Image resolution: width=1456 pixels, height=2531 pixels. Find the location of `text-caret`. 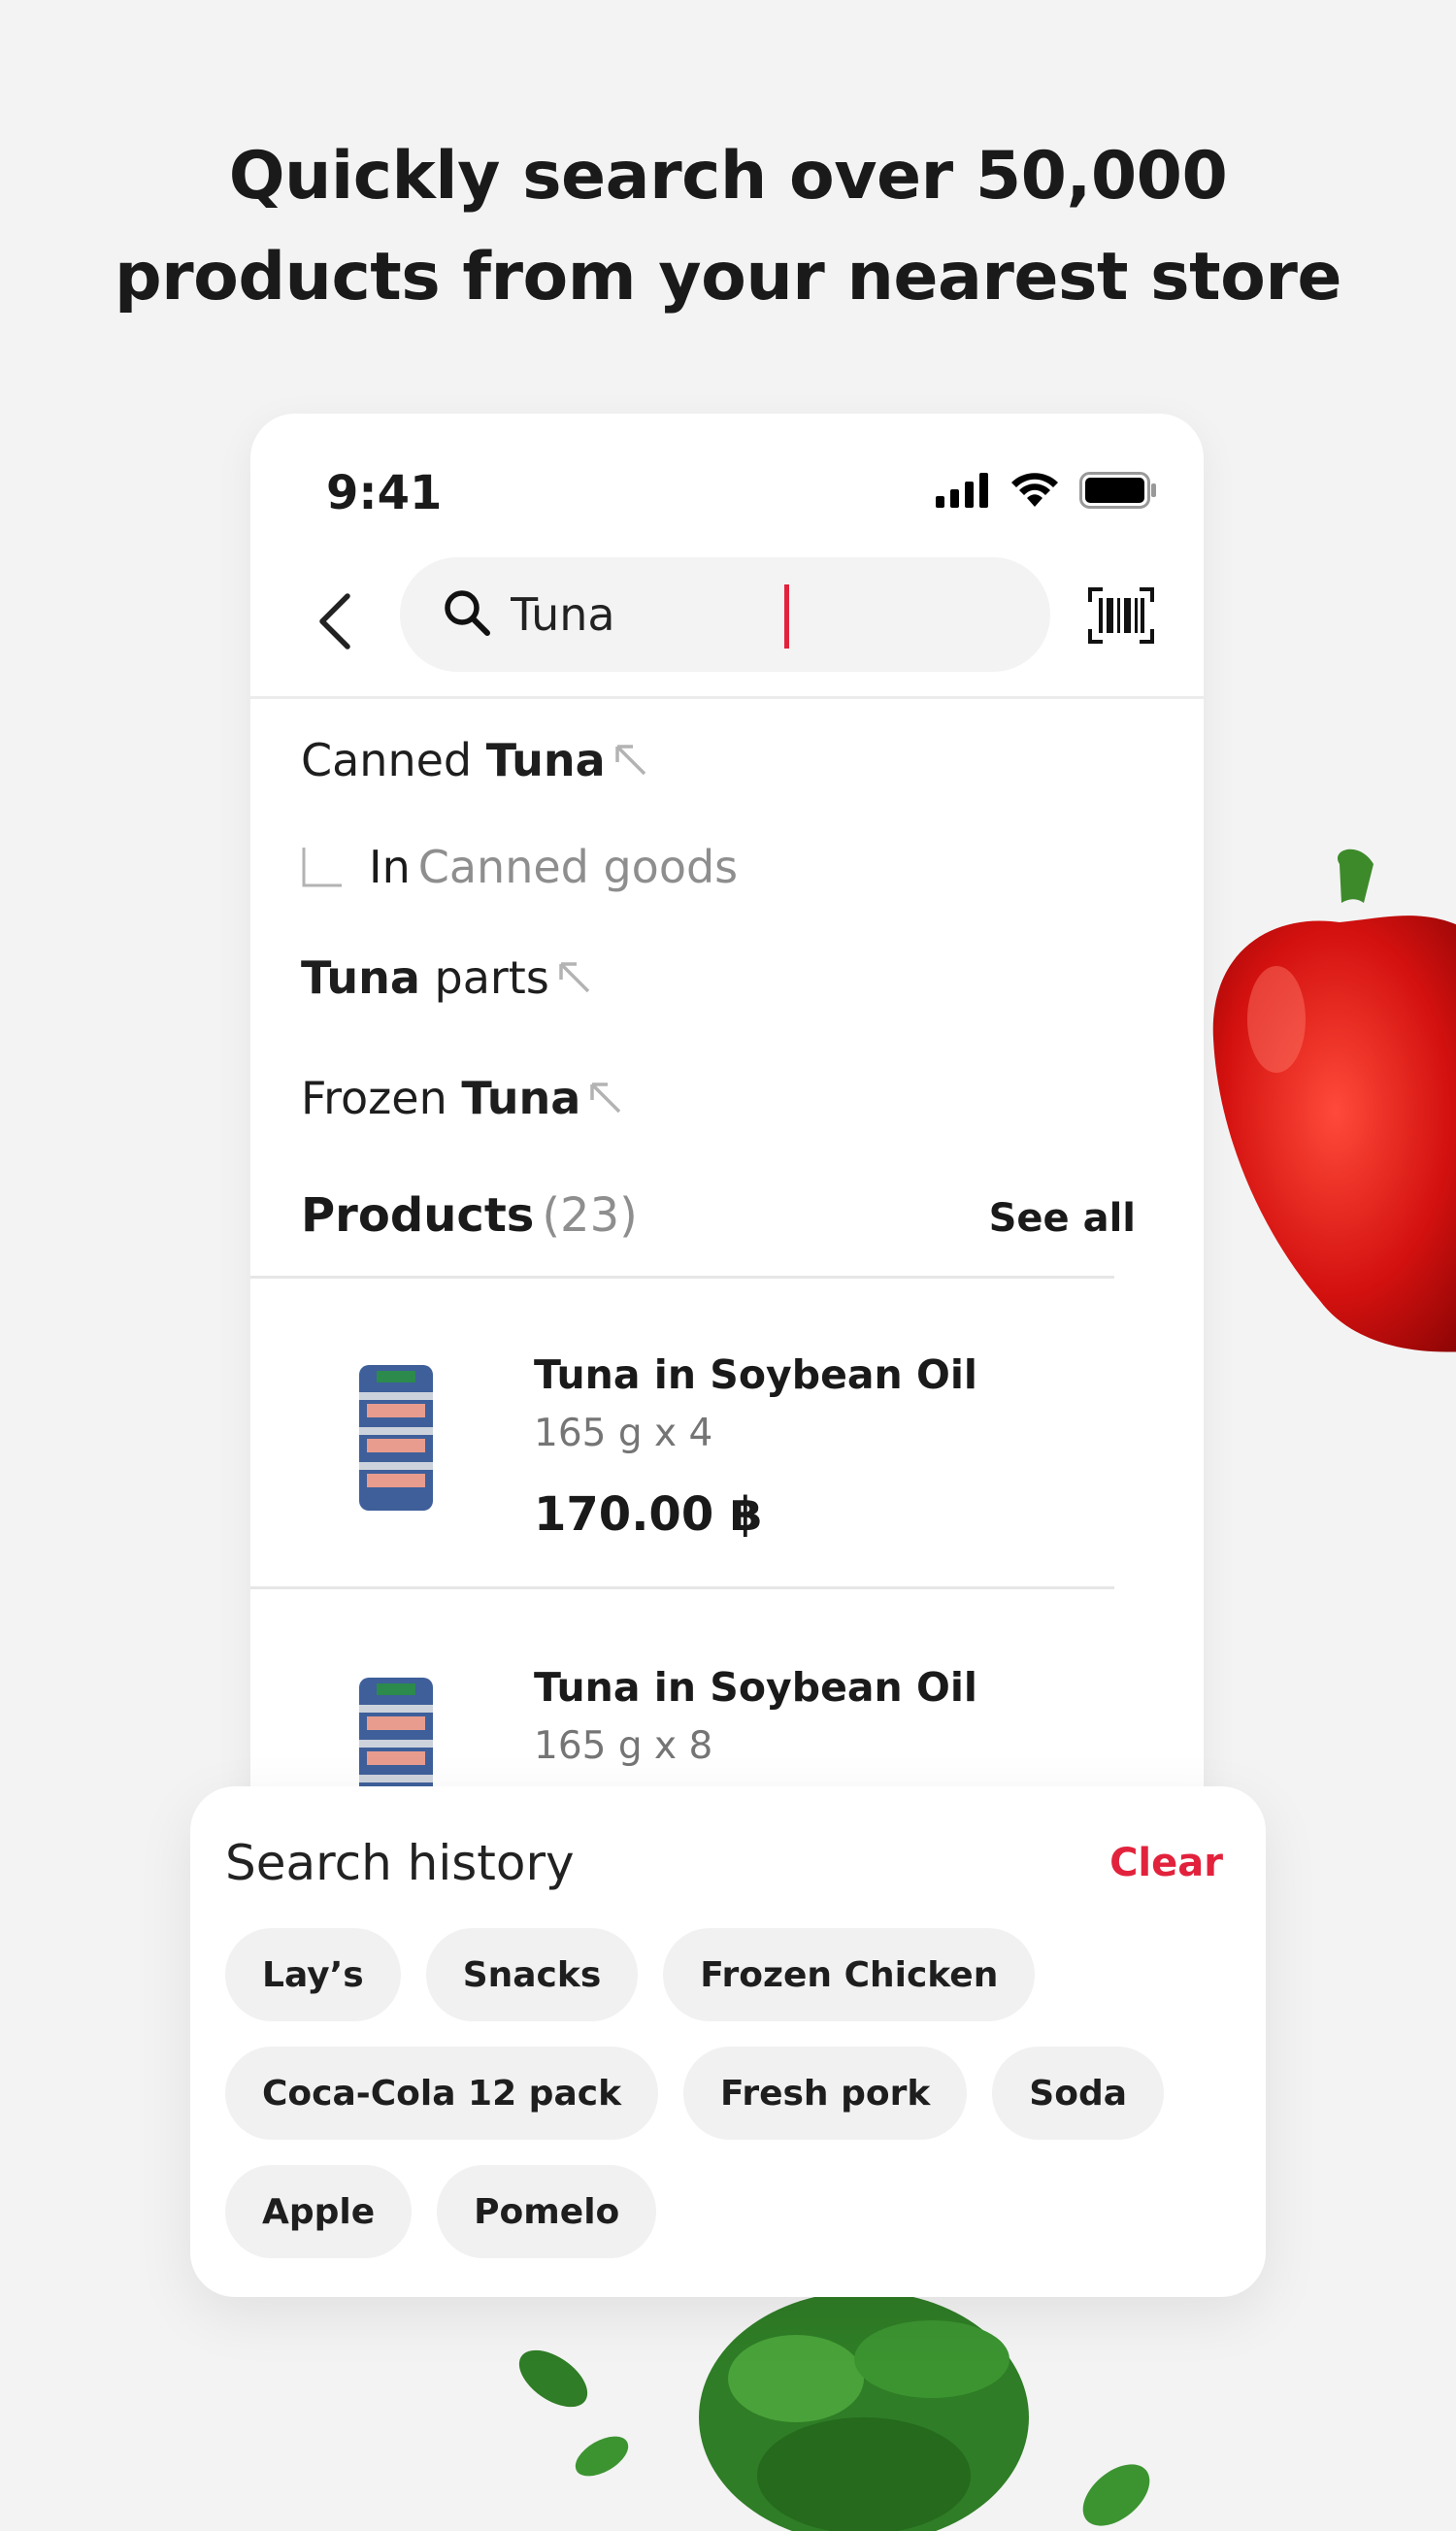

text-caret is located at coordinates (786, 616).